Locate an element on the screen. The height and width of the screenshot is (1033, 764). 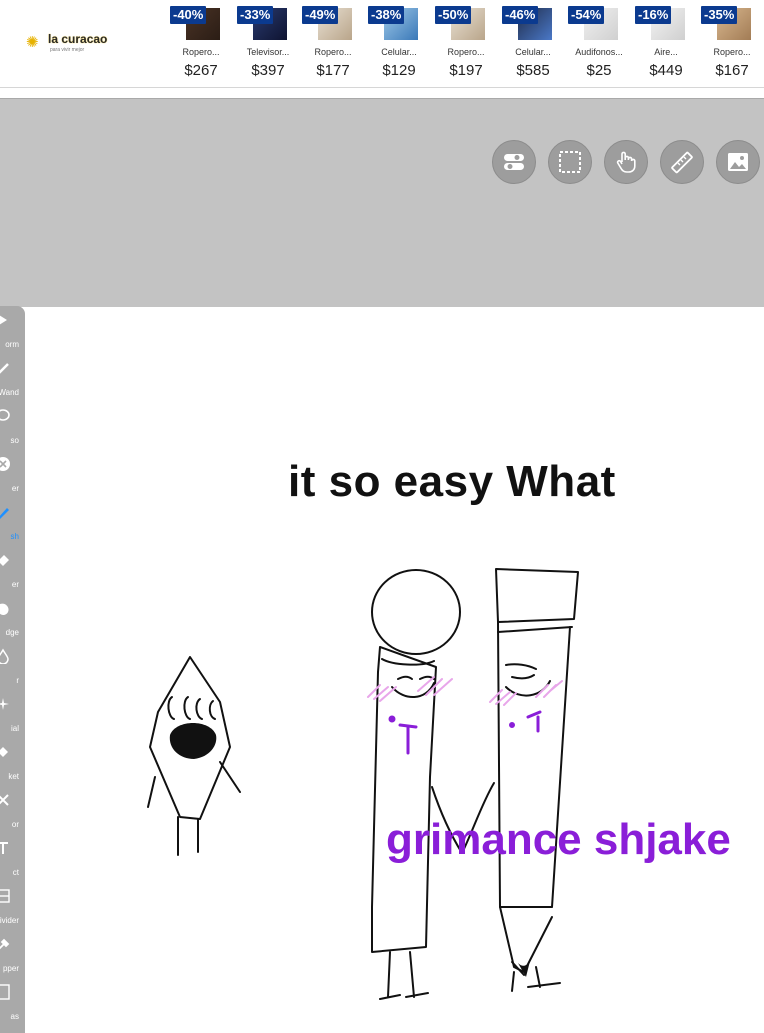
ad-product: -50% Ropero... $197 is located at coordinates (466, 44).